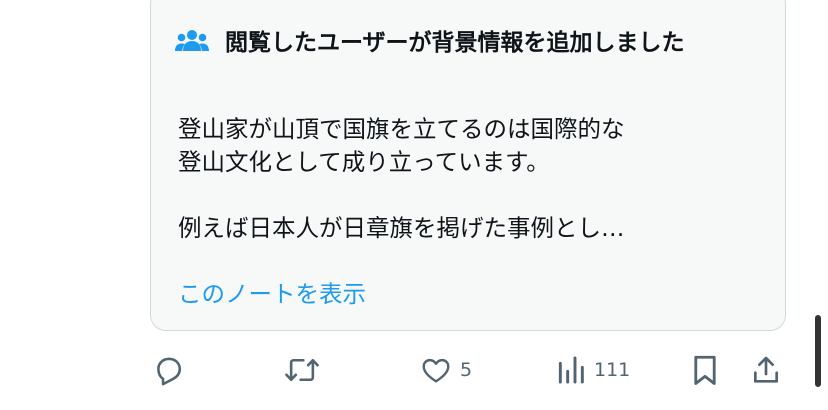 The image size is (828, 410). What do you see at coordinates (612, 370) in the screenshot?
I see `views-count: 111` at bounding box center [612, 370].